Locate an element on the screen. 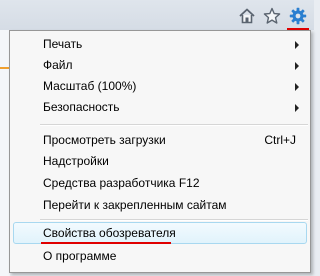 The width and height of the screenshot is (320, 276). menu-item-label: Свойства обозревателя is located at coordinates (109, 233).